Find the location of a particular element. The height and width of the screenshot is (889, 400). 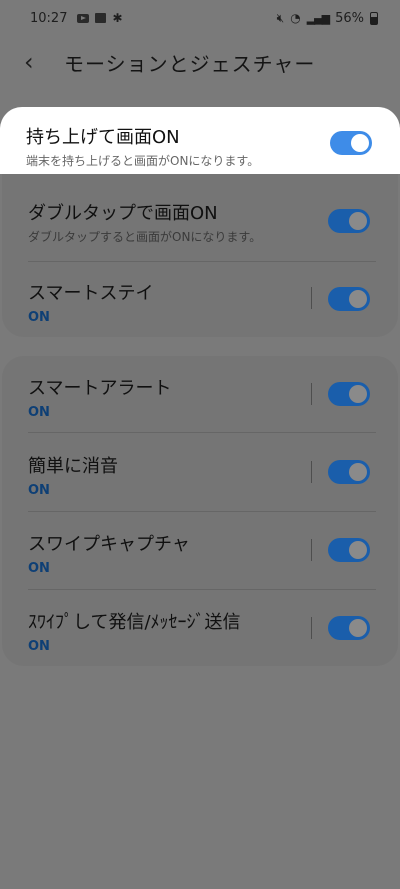

status-bar-right: 🔇︎ ◔ ▂▄▆ 56% is located at coordinates (327, 18).